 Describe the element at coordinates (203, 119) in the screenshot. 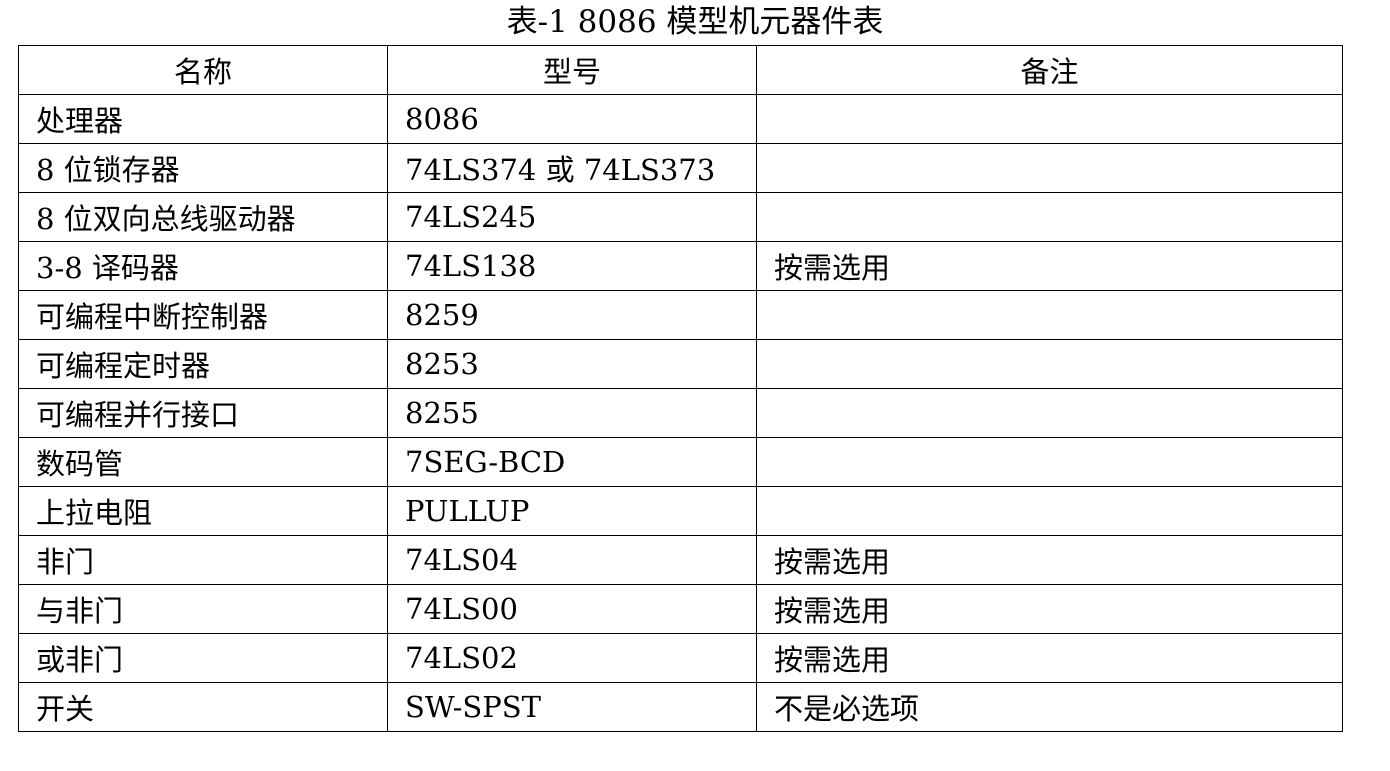

I see `cell-name: 处理器` at that location.